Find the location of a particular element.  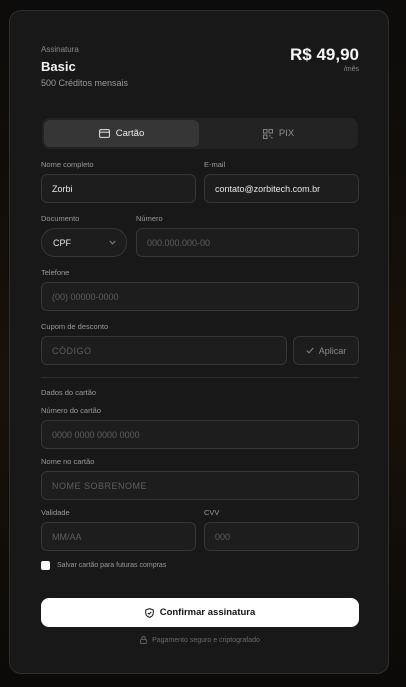

expiry-input is located at coordinates (118, 536).